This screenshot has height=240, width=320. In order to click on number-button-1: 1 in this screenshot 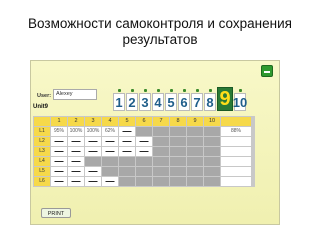, I will do `click(119, 100)`.